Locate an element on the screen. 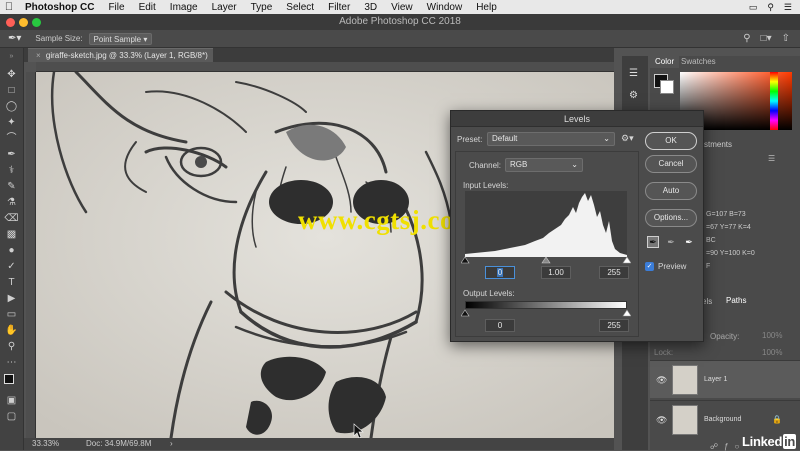 Image resolution: width=800 pixels, height=451 pixels. panel-menu-icon: ☰ is located at coordinates (771, 158).